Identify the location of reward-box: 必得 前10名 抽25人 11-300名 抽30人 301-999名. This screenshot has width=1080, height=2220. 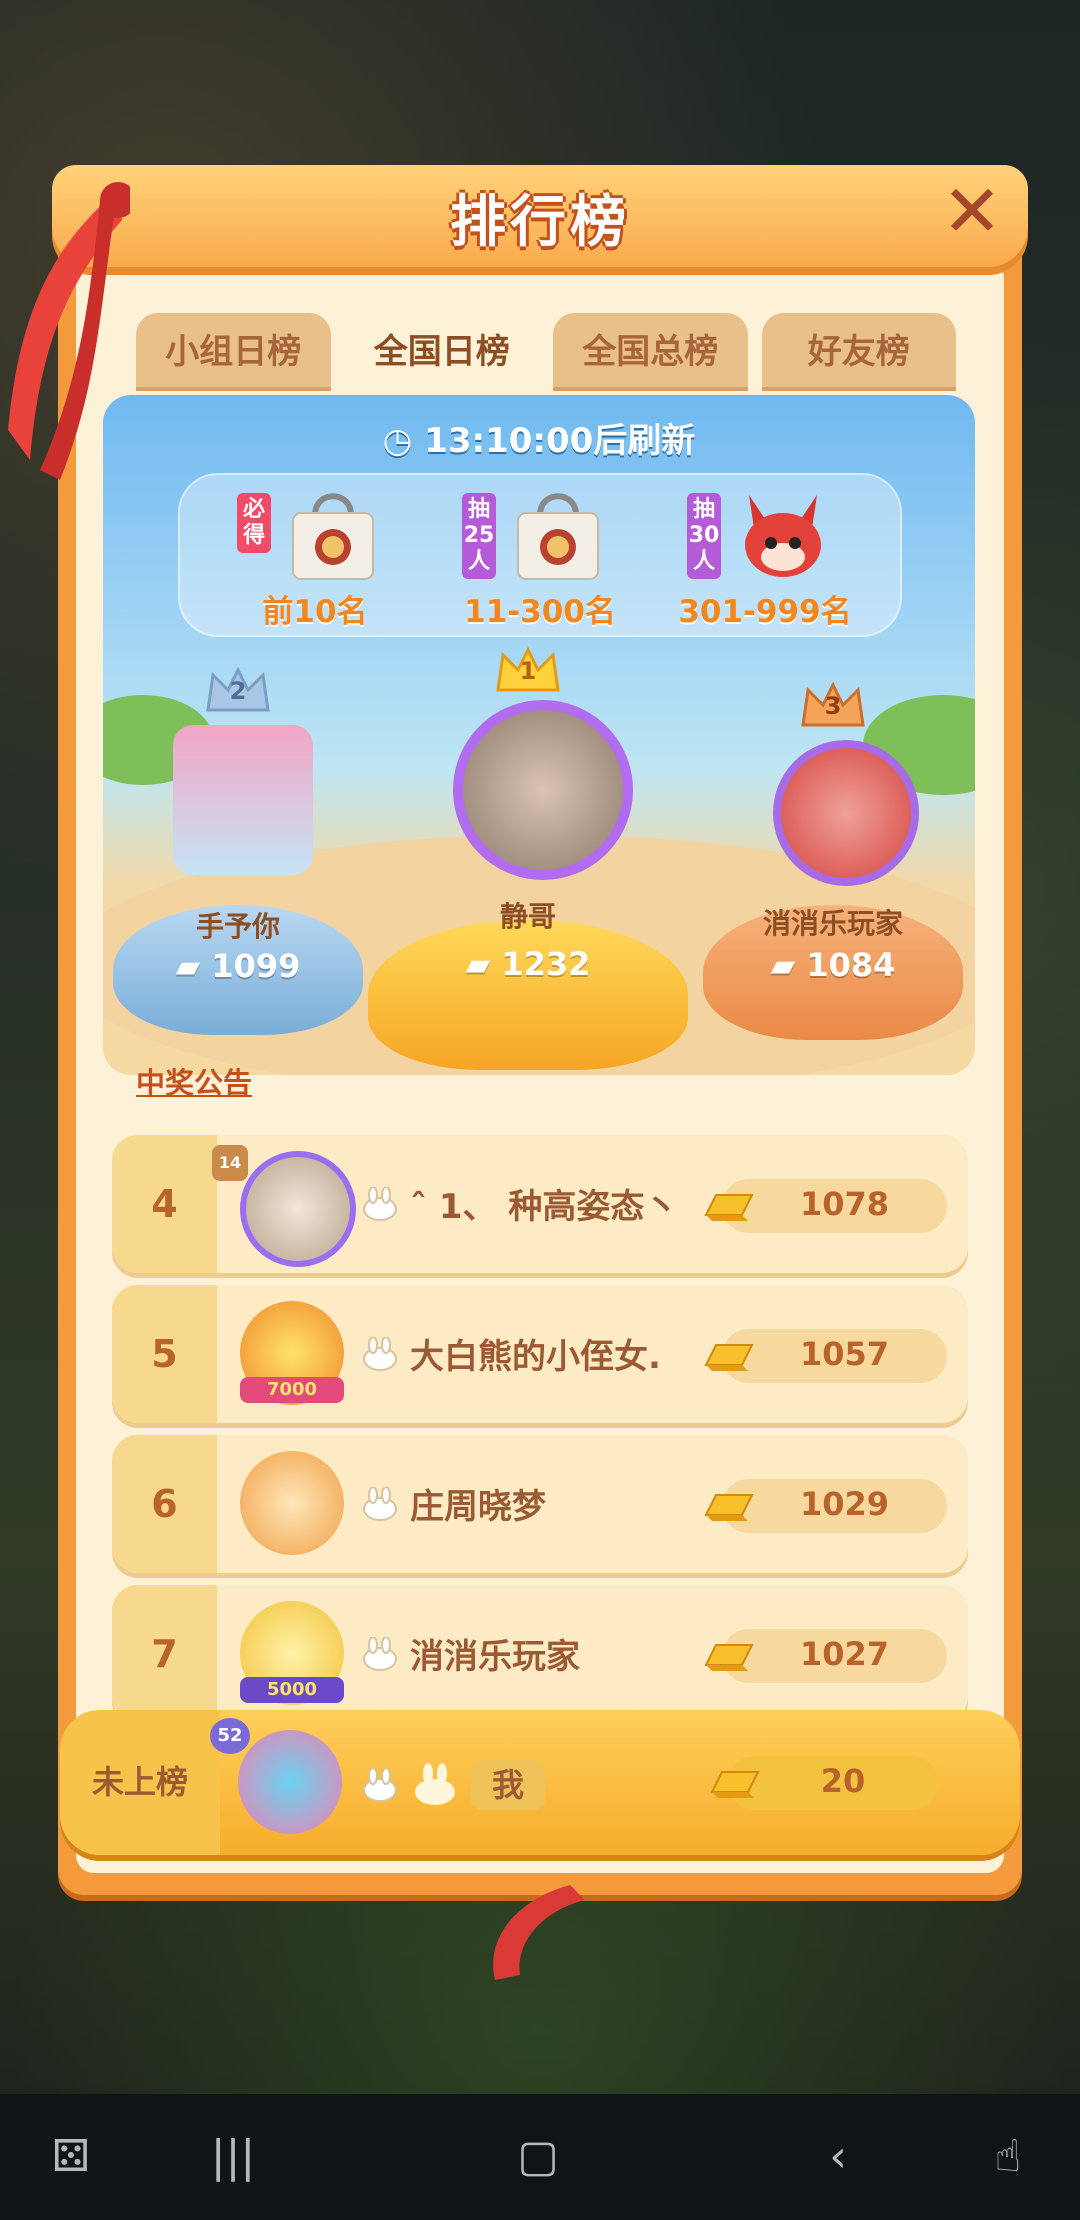
(540, 555).